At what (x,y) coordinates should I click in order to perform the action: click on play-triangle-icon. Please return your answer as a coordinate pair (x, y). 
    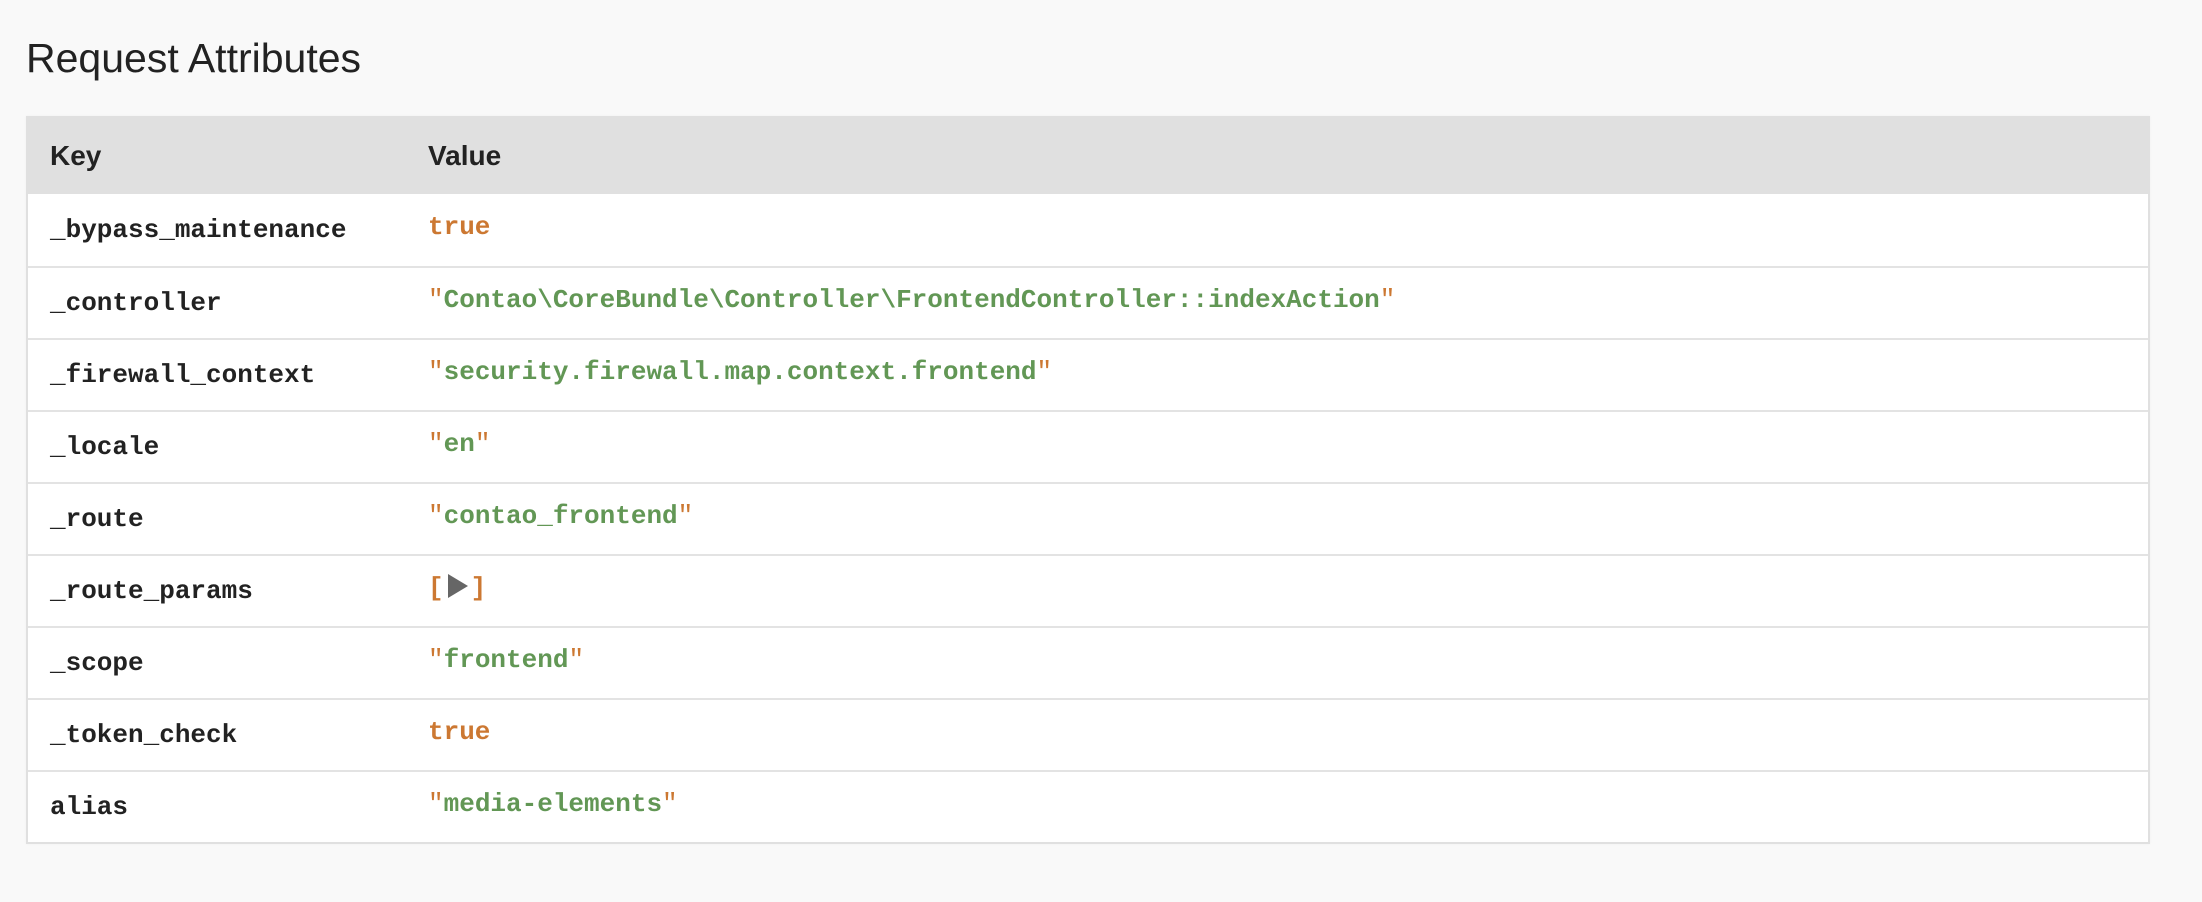
    Looking at the image, I should click on (457, 586).